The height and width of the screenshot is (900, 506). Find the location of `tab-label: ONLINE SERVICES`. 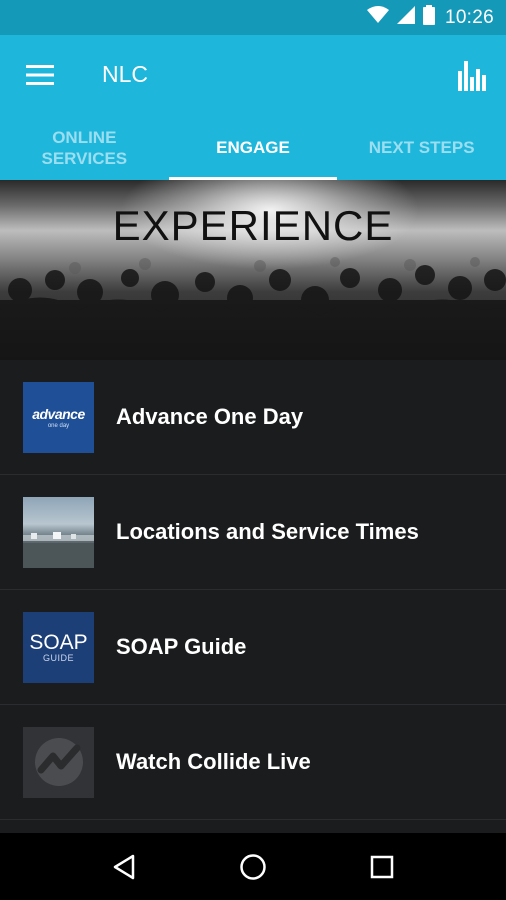

tab-label: ONLINE SERVICES is located at coordinates (84, 147).